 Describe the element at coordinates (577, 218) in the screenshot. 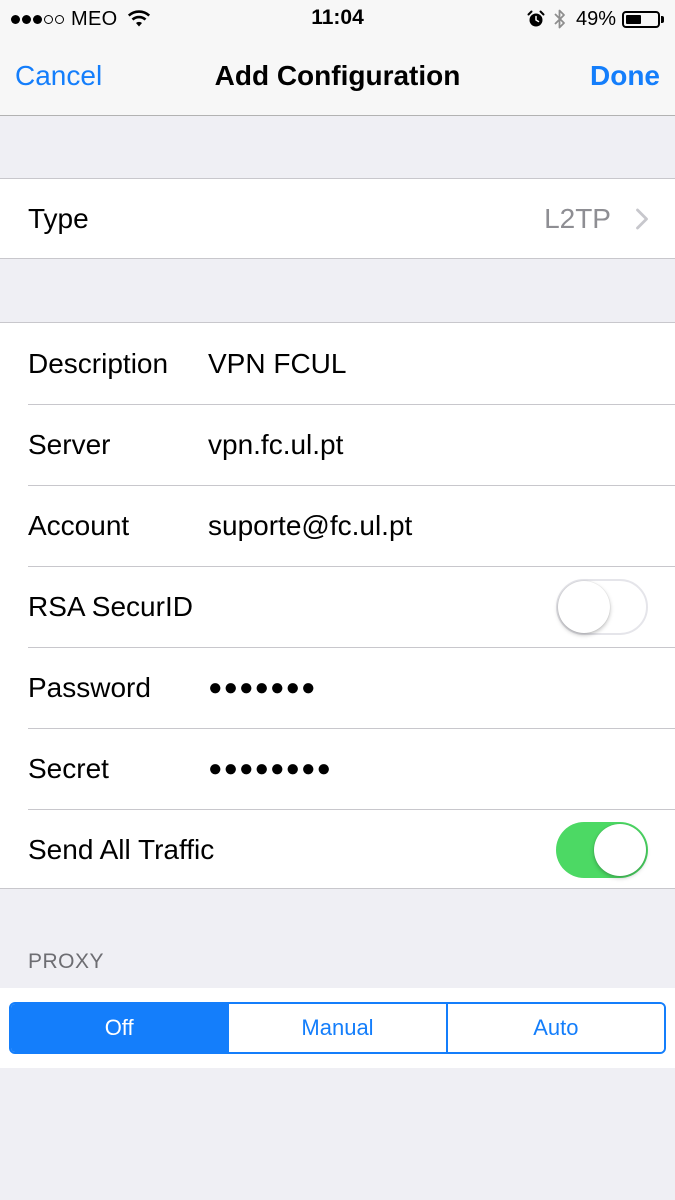

I see `type-value: L2TP` at that location.